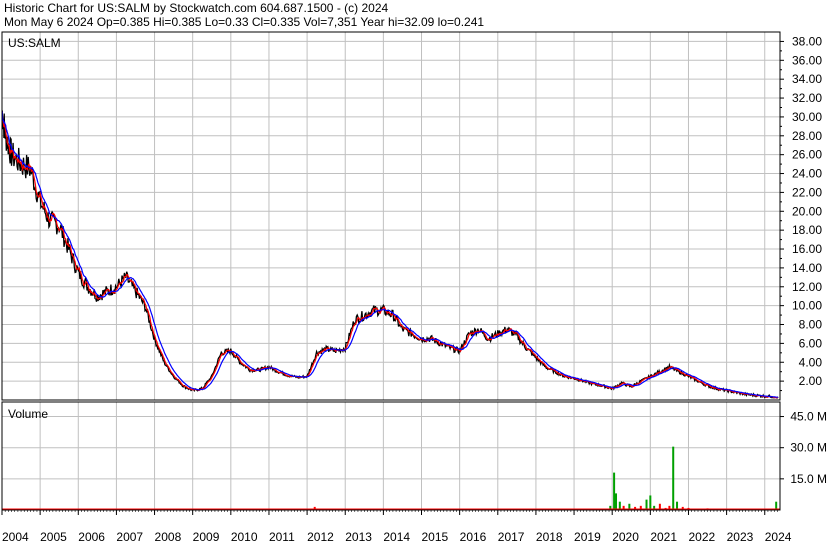  What do you see at coordinates (473, 536) in the screenshot?
I see `year-tick-label: 2016` at bounding box center [473, 536].